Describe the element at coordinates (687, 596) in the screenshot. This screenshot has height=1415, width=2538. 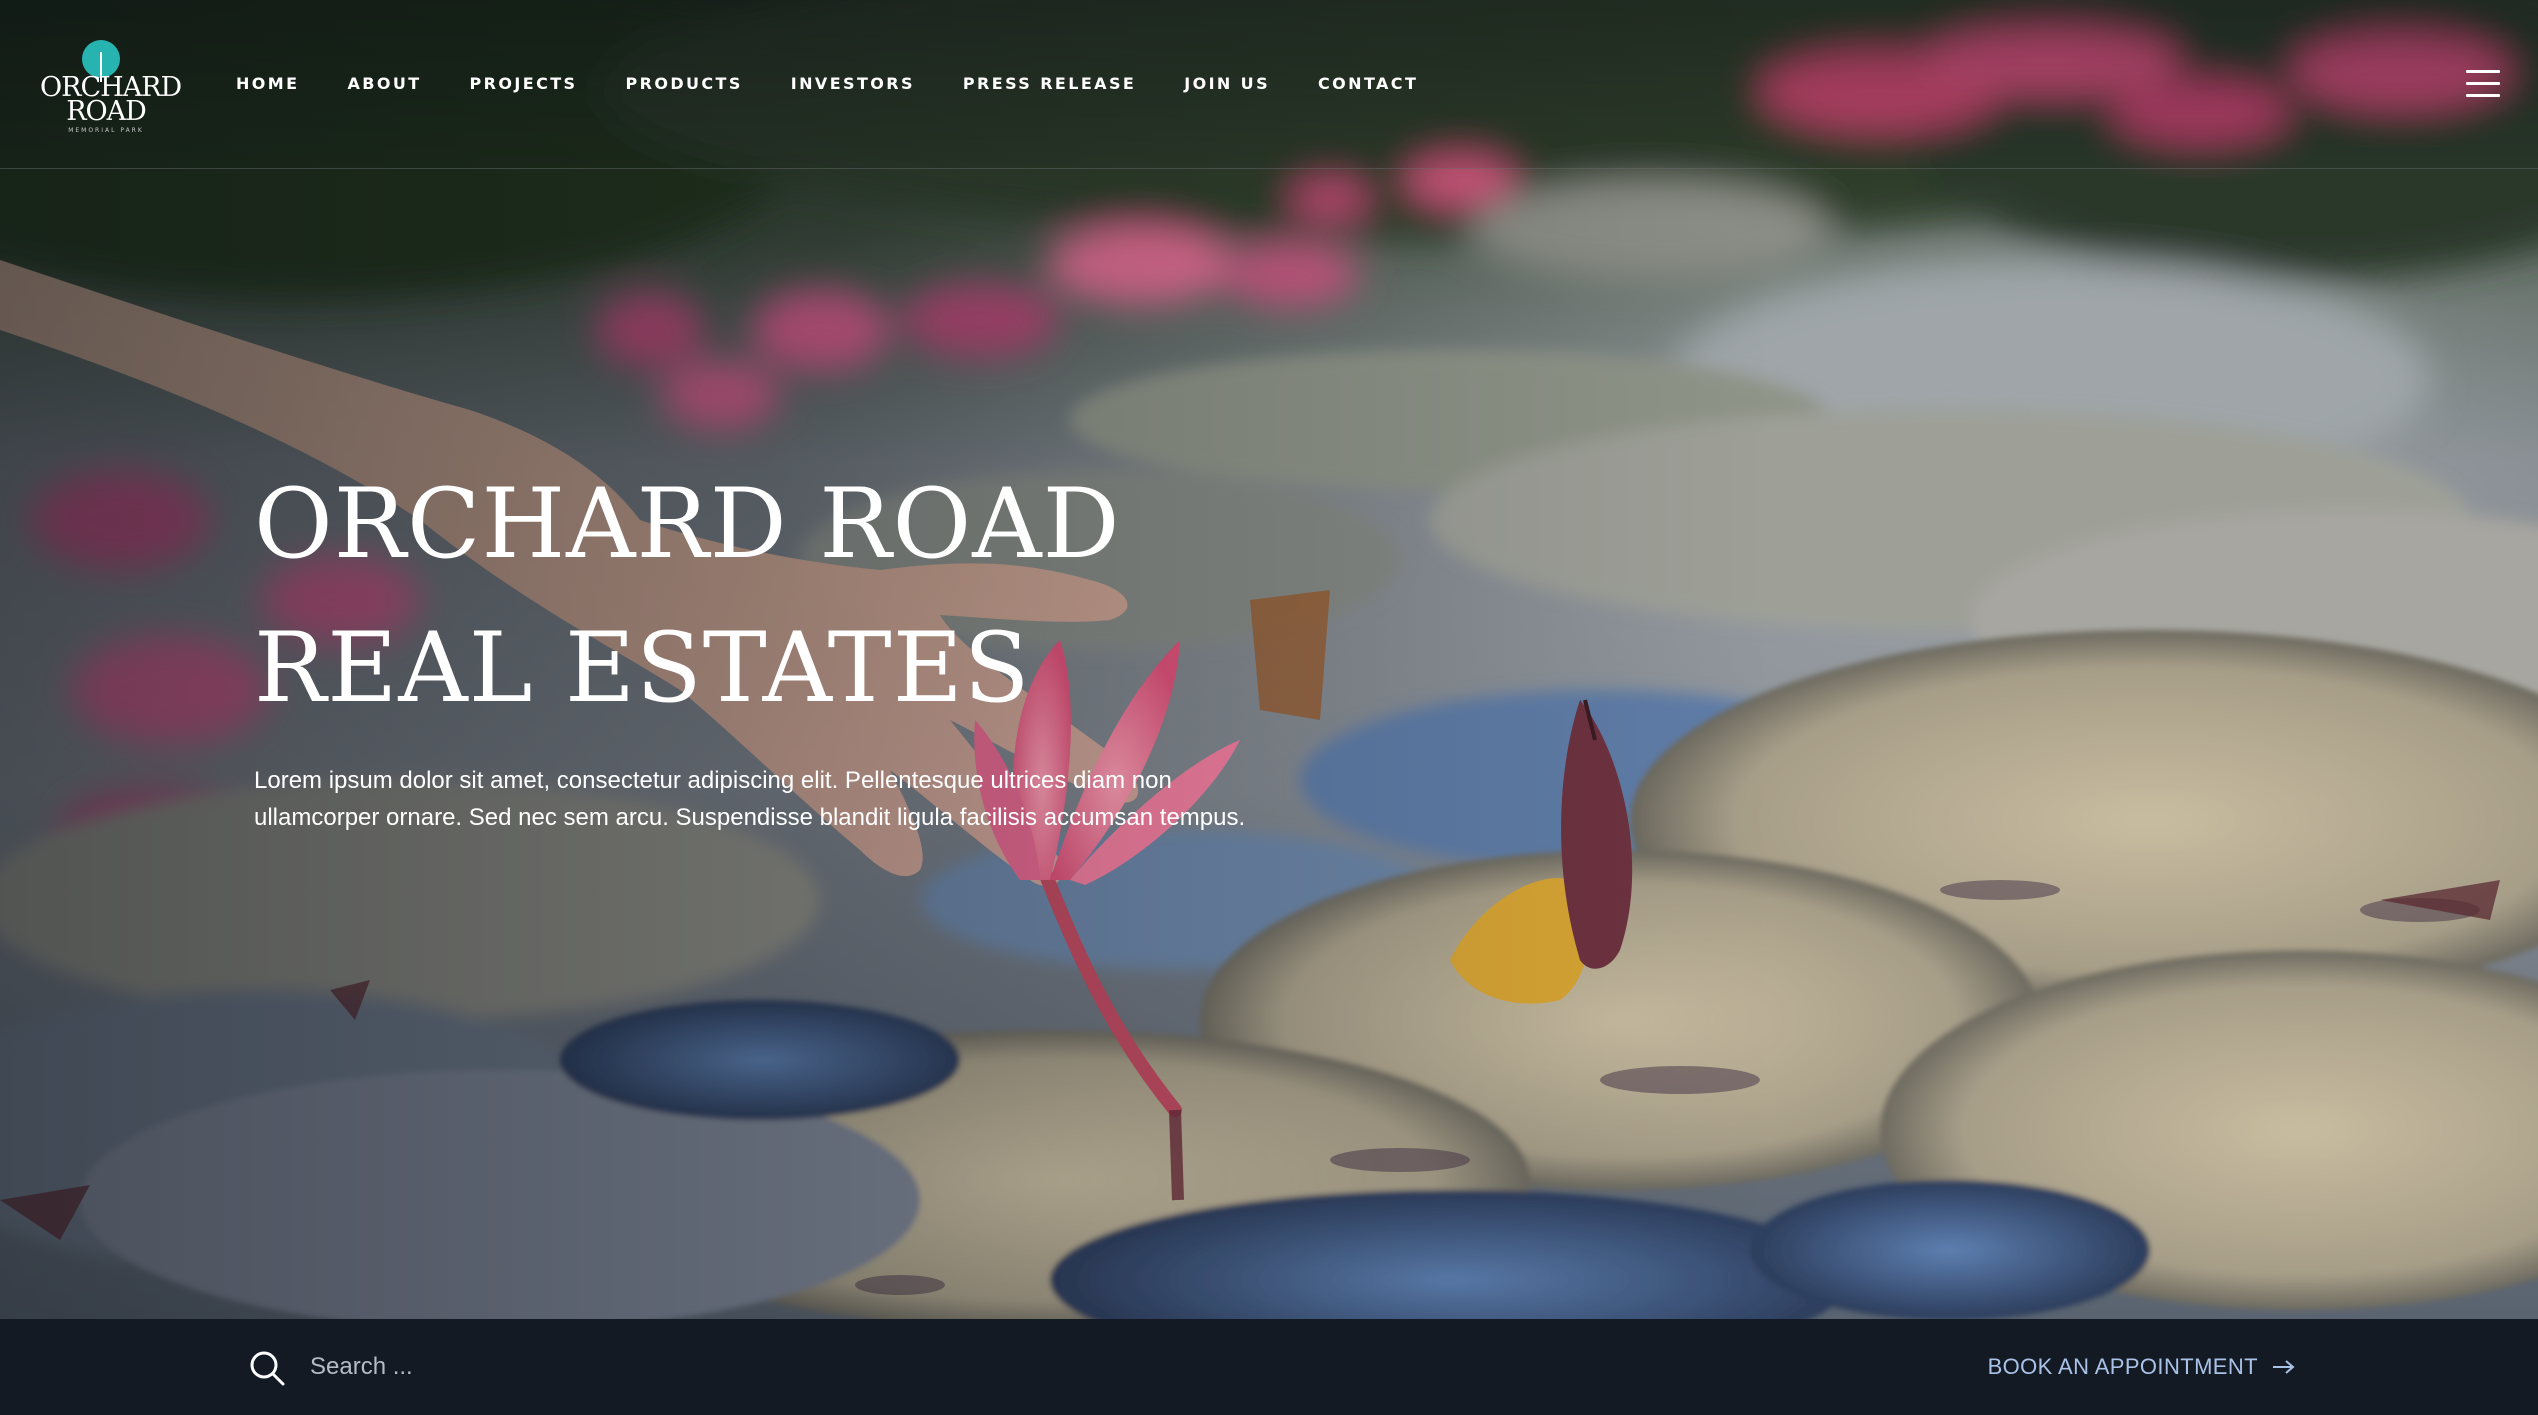
I see `hero-title: ORCHARD ROAD REAL ESTATES` at that location.